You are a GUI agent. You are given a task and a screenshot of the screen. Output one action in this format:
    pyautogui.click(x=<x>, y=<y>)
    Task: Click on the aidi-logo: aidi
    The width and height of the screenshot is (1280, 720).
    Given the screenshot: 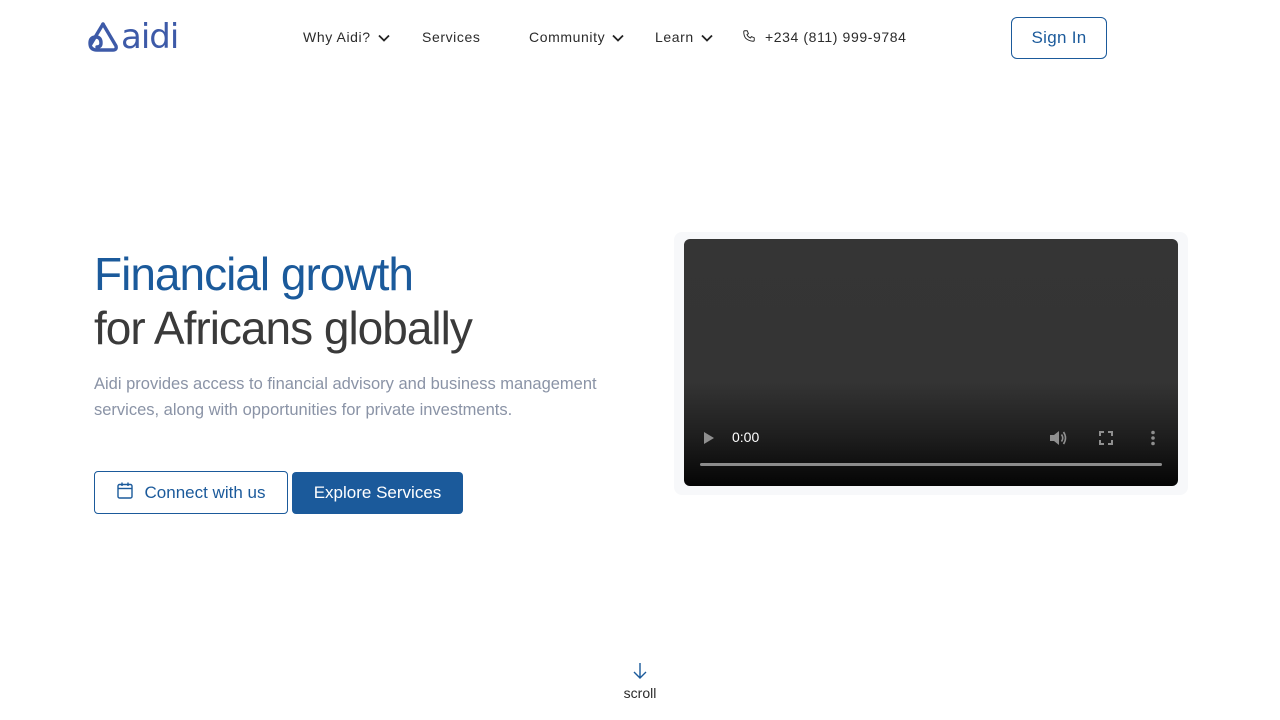 What is the action you would take?
    pyautogui.click(x=133, y=37)
    